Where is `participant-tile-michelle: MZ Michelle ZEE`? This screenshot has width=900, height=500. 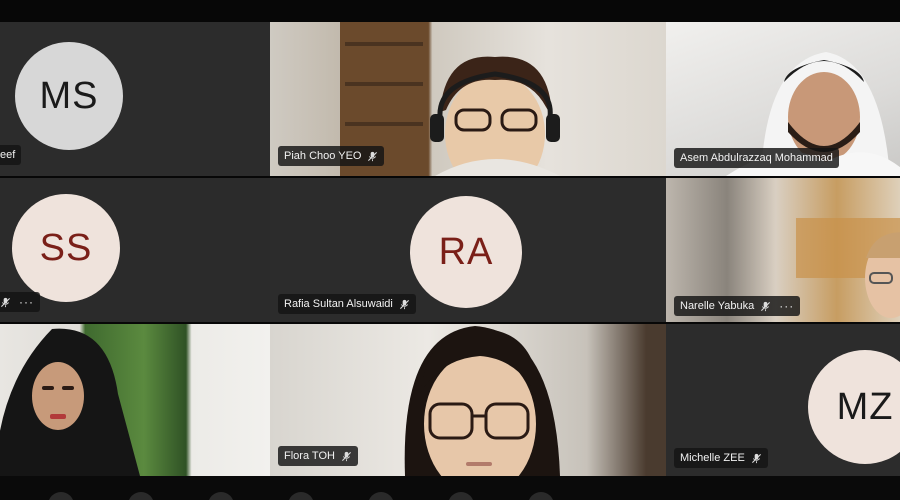
participant-tile-michelle: MZ Michelle ZEE is located at coordinates (783, 400).